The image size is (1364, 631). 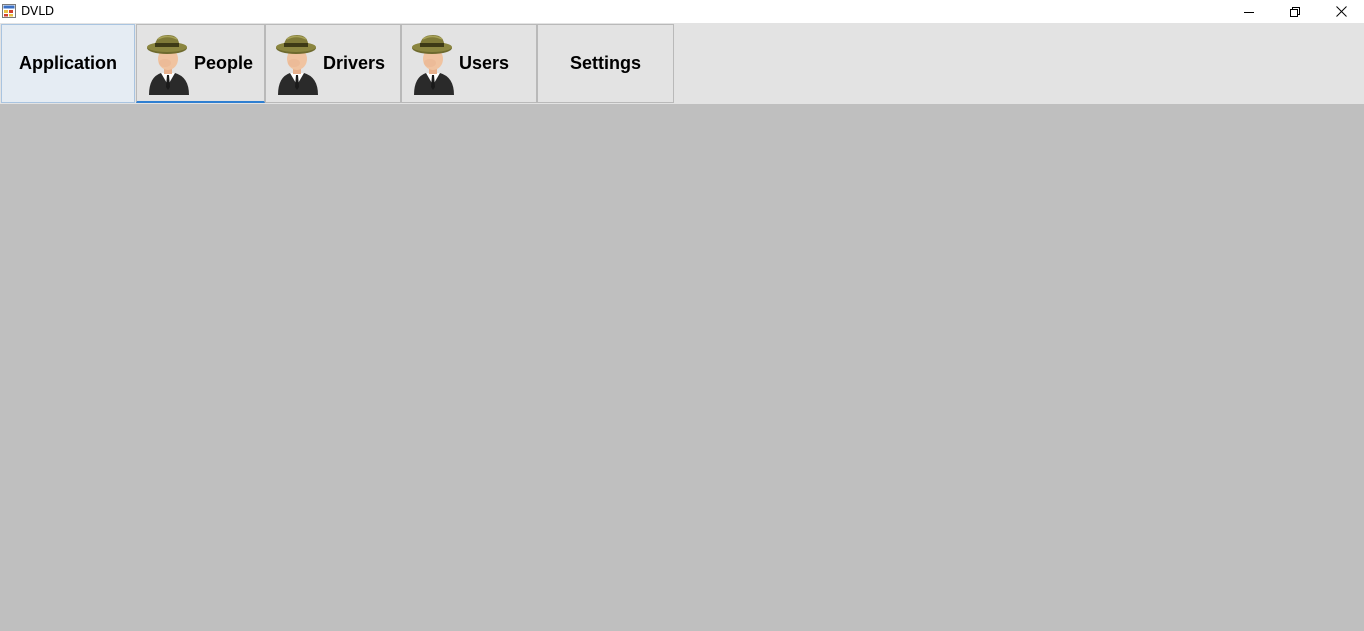 I want to click on close-icon, so click(x=1341, y=11).